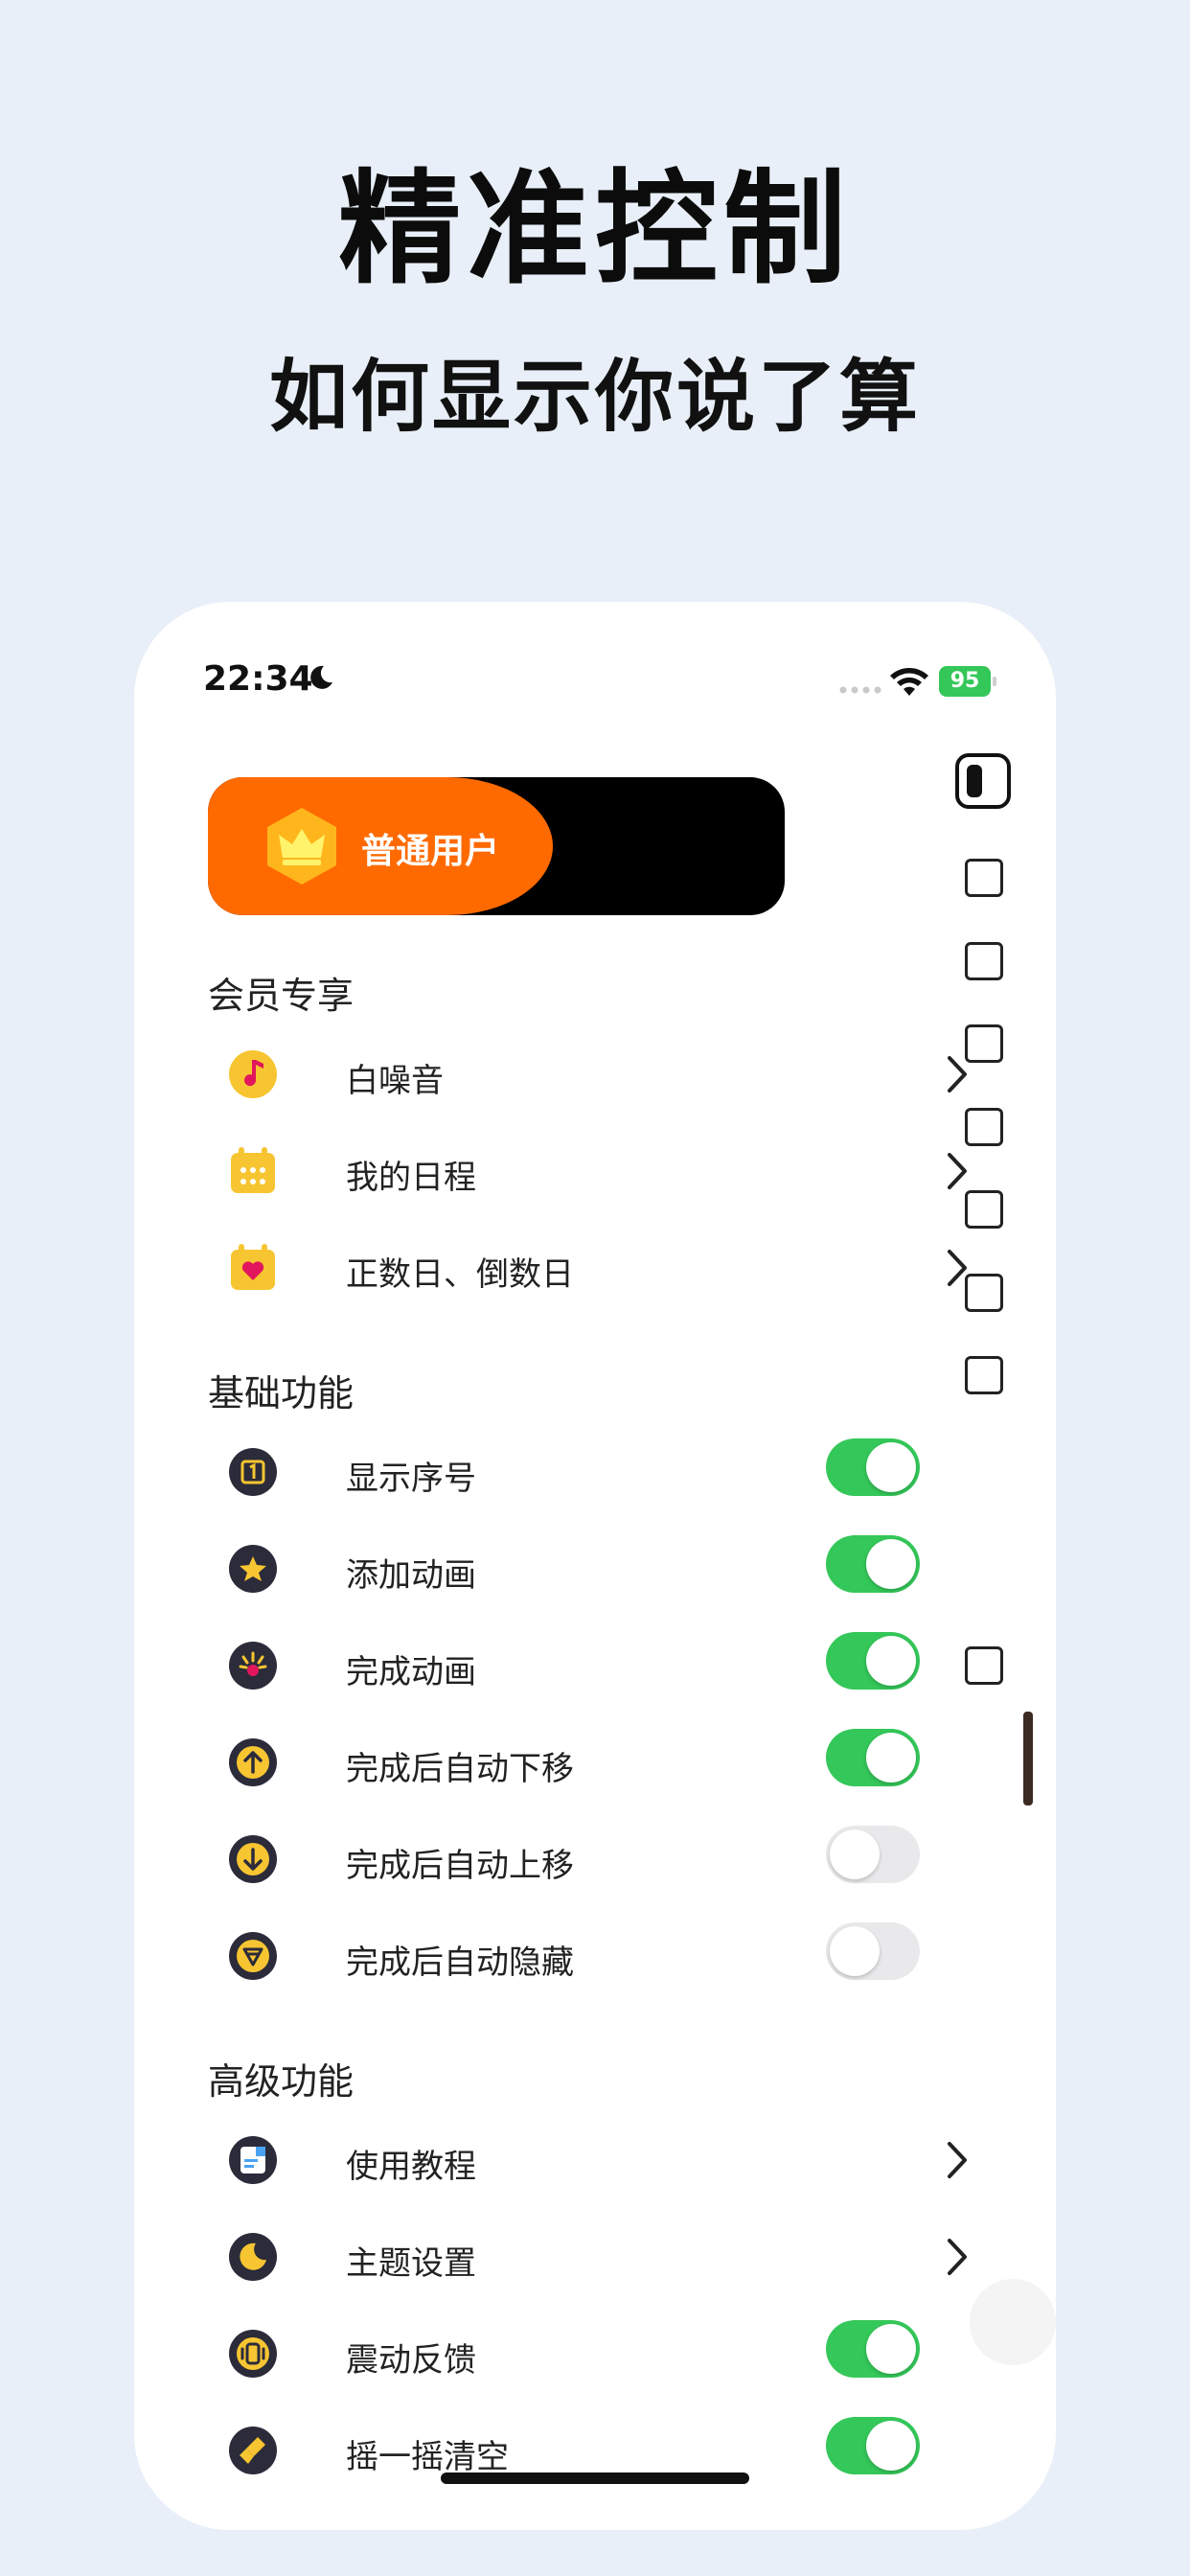 The image size is (1190, 2576). Describe the element at coordinates (411, 1178) in the screenshot. I see `menu-item-label: 我的日程` at that location.